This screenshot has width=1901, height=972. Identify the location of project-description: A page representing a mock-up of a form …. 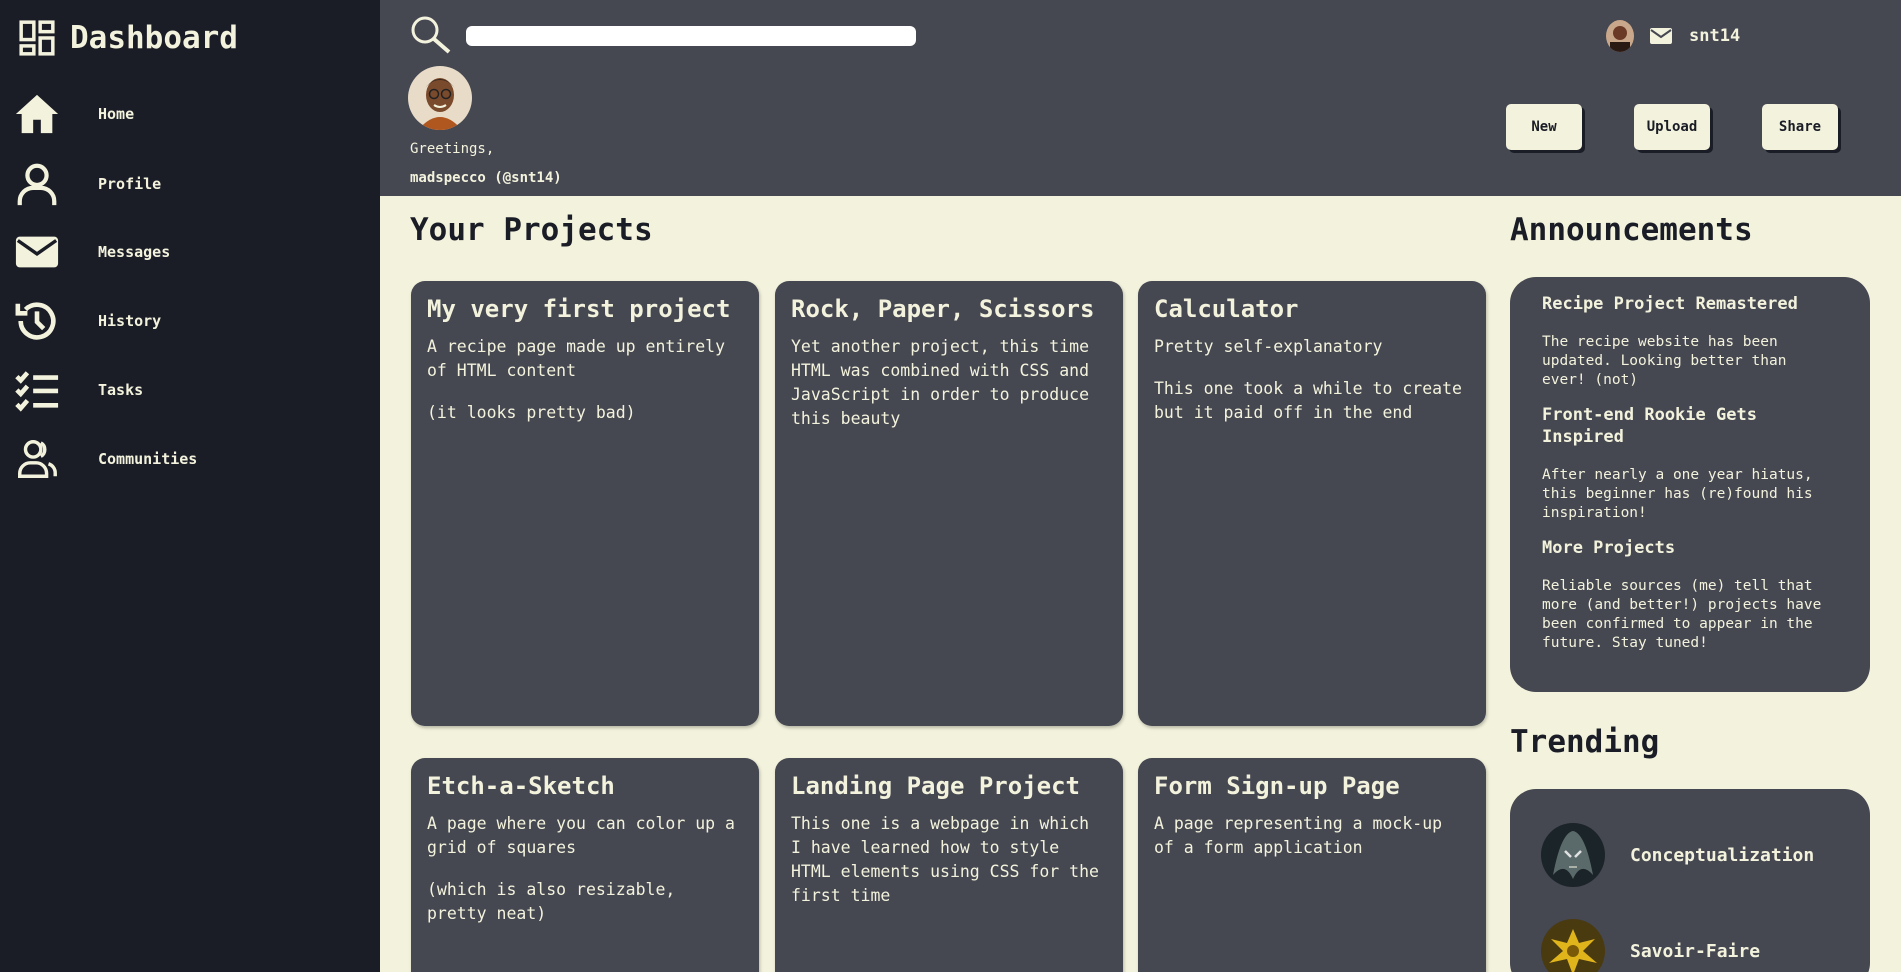
(1298, 835).